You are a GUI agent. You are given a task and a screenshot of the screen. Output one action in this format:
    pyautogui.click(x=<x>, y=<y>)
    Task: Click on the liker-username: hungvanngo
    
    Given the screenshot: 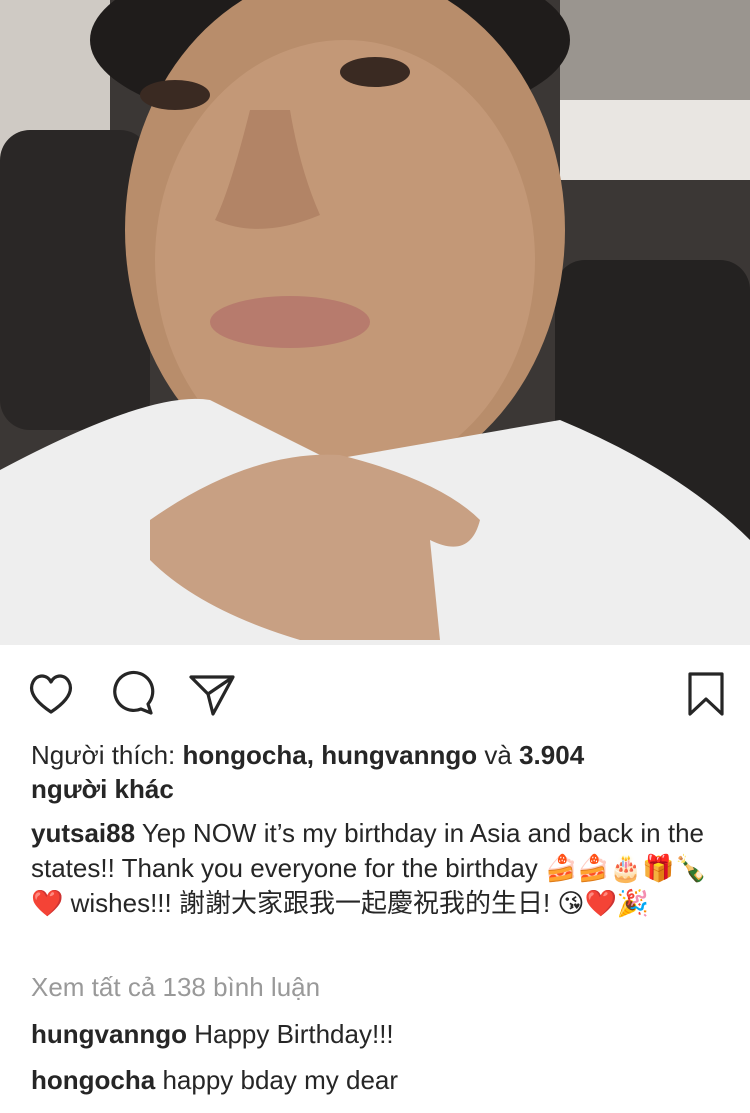 What is the action you would take?
    pyautogui.click(x=399, y=755)
    